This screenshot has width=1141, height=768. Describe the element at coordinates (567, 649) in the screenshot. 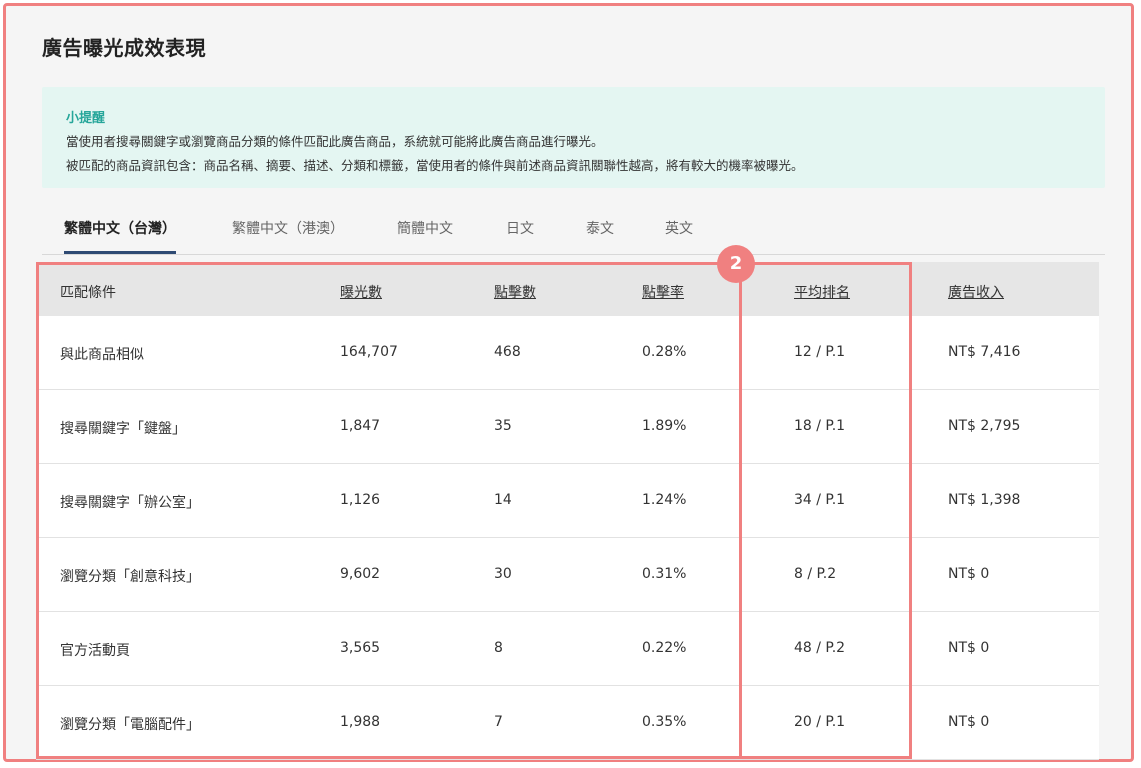

I see `table-row: 官方活動頁 3,565 8 0.22% 48 / P.2 NT$ 0` at that location.